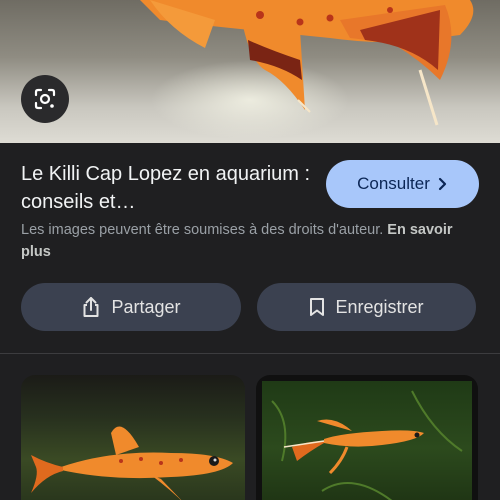 The height and width of the screenshot is (500, 500). I want to click on chevron-right-icon, so click(442, 184).